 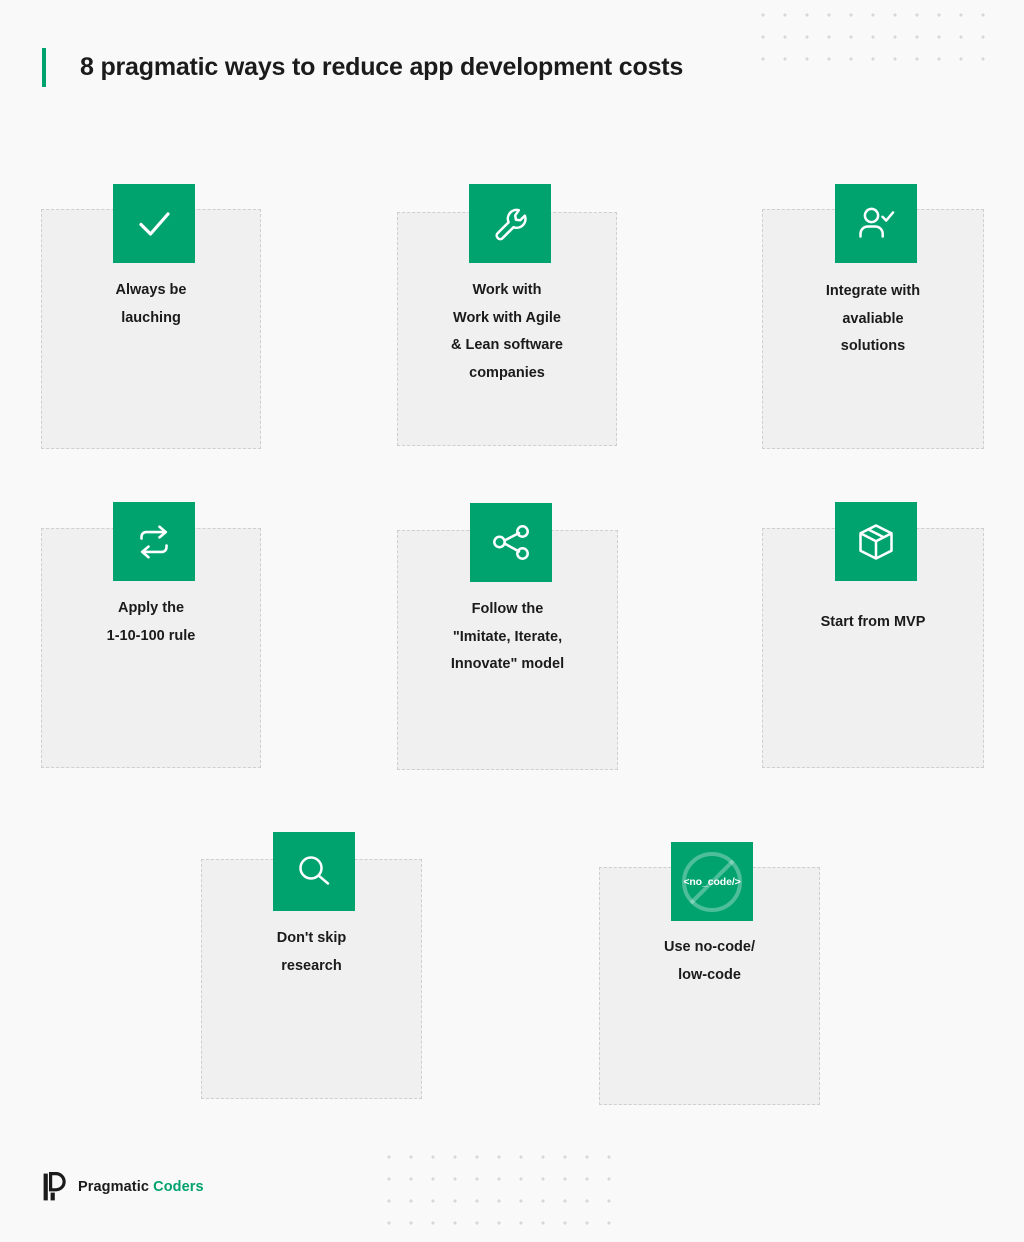 I want to click on icon-tile-box, so click(x=876, y=541).